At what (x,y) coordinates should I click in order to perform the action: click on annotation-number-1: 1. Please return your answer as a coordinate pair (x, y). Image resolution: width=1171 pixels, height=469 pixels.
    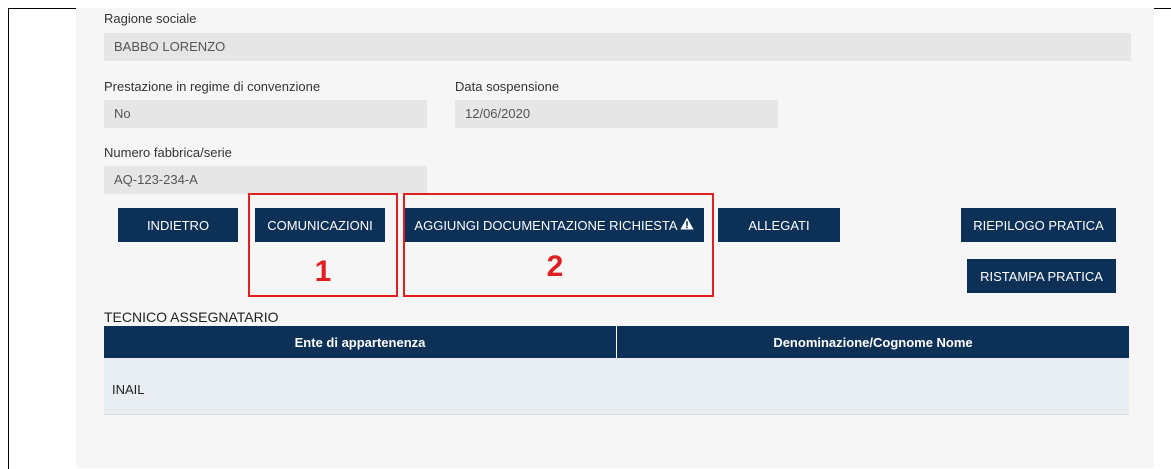
    Looking at the image, I should click on (323, 271).